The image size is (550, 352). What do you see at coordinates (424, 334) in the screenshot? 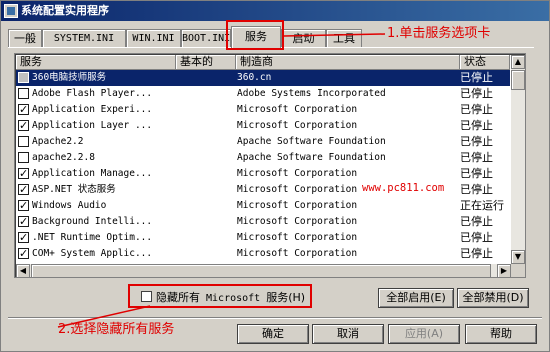
I see `apply-button: 应用(A)` at bounding box center [424, 334].